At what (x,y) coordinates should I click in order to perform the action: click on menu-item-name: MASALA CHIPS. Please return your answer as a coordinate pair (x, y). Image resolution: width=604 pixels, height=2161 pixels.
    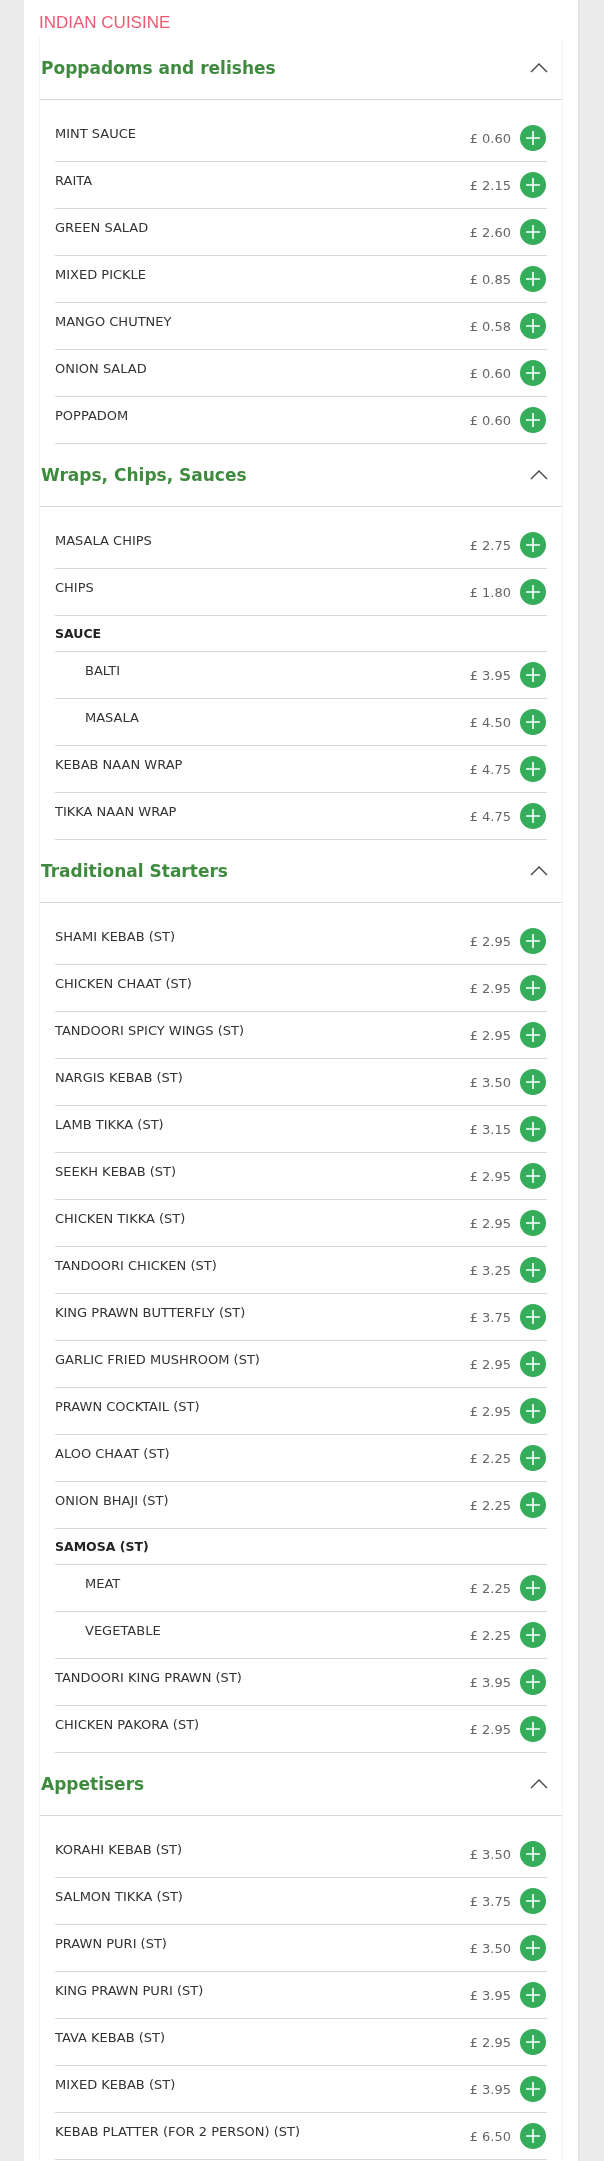
    Looking at the image, I should click on (103, 540).